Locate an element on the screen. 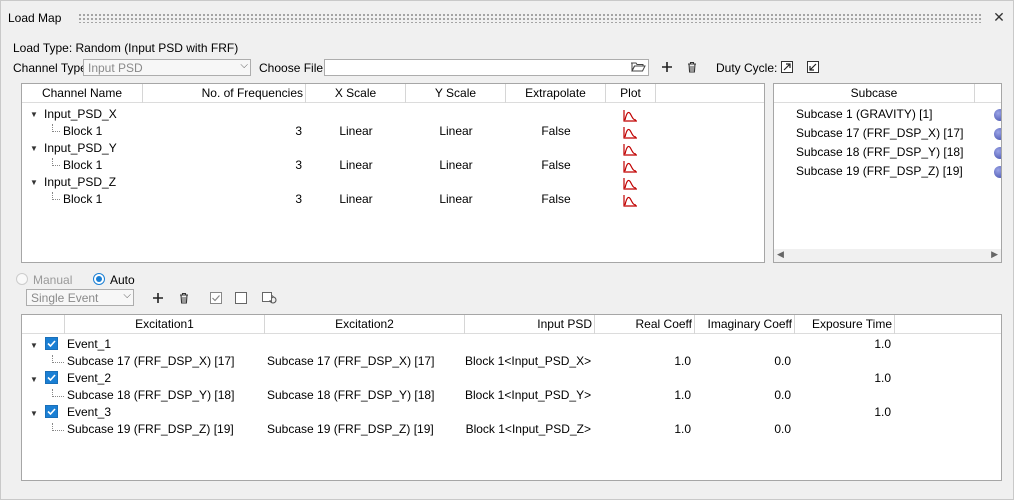 This screenshot has width=1014, height=500. col-input-psd: Input PSD is located at coordinates (530, 324).